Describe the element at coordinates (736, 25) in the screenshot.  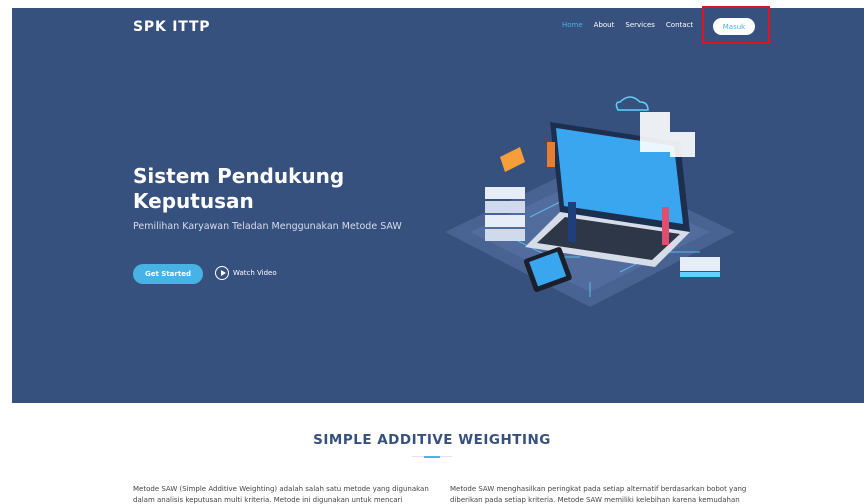
I see `highlight-box` at that location.